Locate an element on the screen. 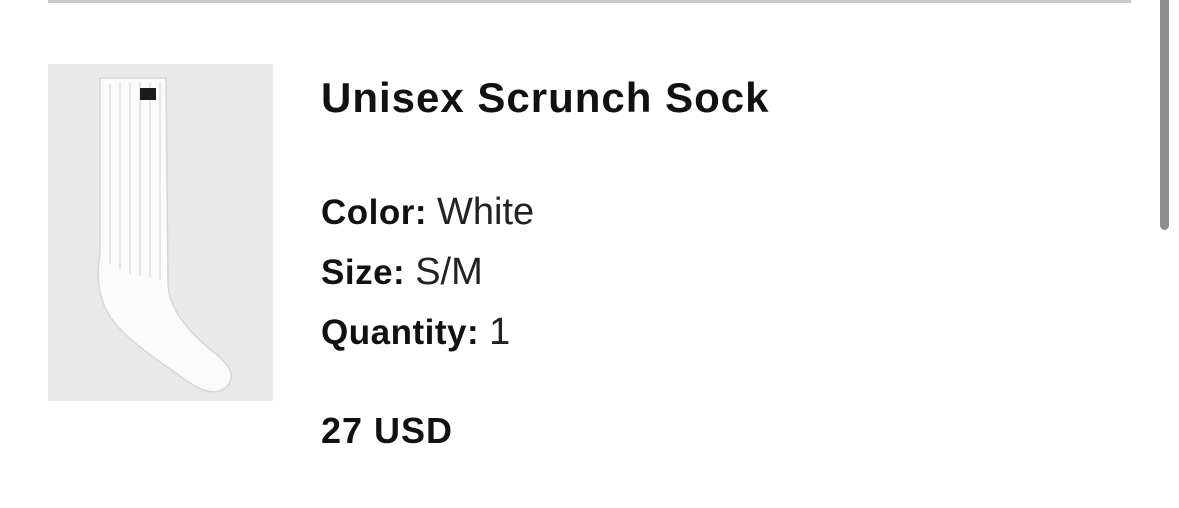 The width and height of the screenshot is (1179, 508). product-attributes: Color: White Size: S/M Quantity: 1 is located at coordinates (545, 272).